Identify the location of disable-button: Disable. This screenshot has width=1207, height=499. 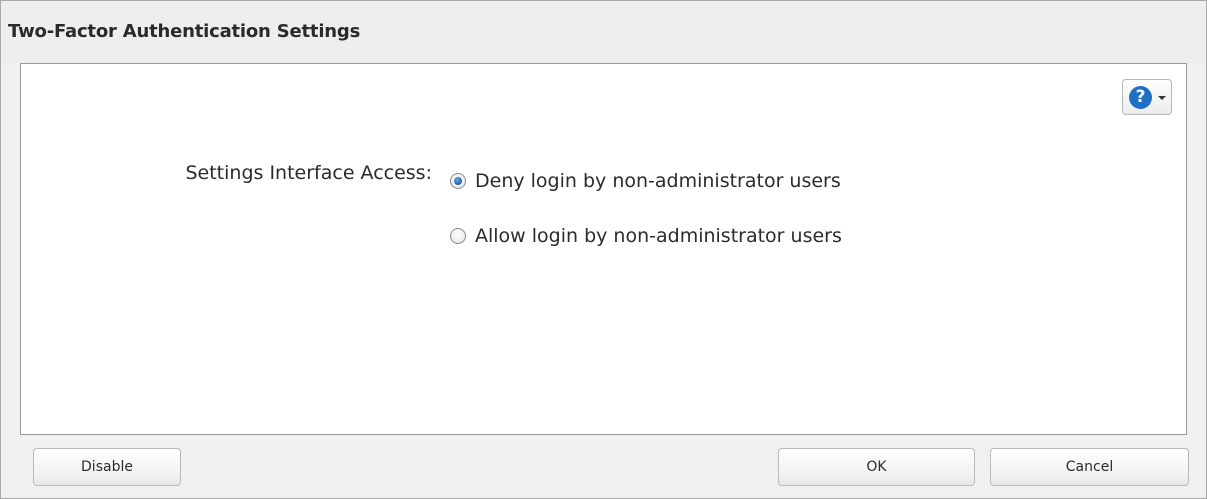
(107, 467).